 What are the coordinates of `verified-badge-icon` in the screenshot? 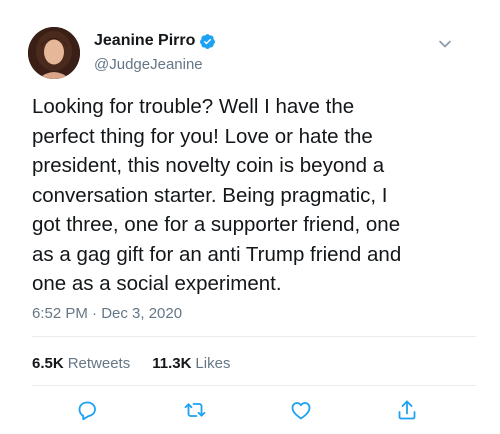 It's located at (207, 41).